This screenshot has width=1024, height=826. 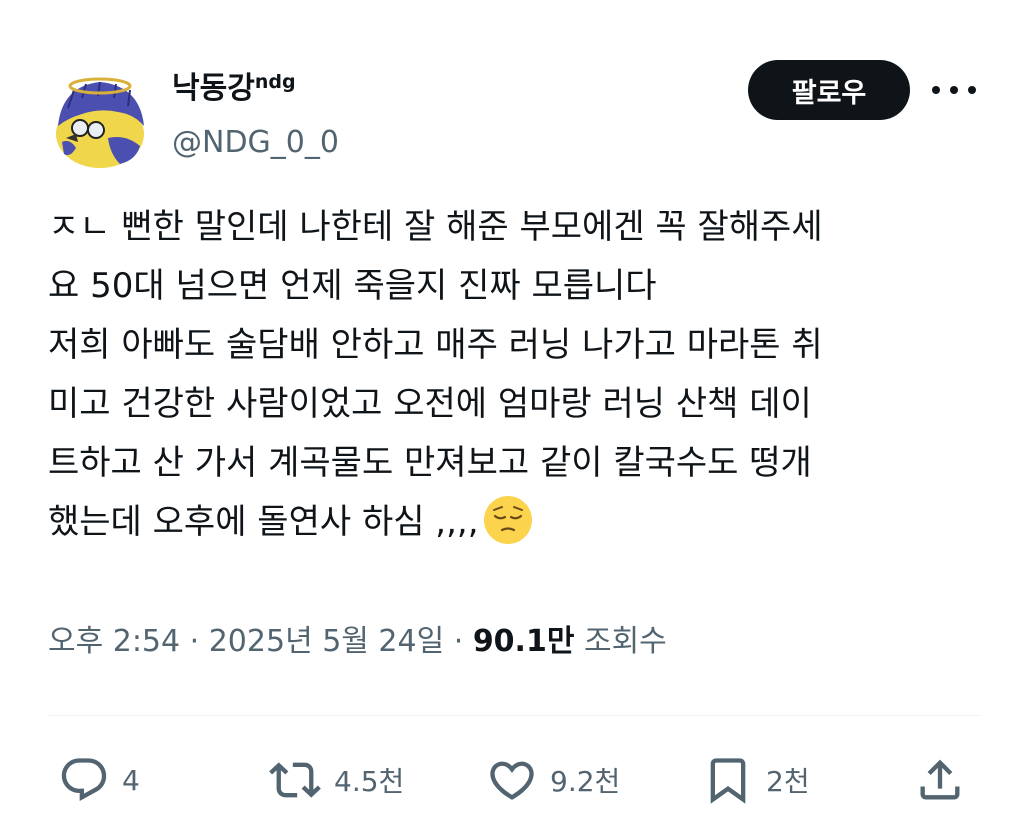 I want to click on like-count: 9.2천, so click(x=585, y=781).